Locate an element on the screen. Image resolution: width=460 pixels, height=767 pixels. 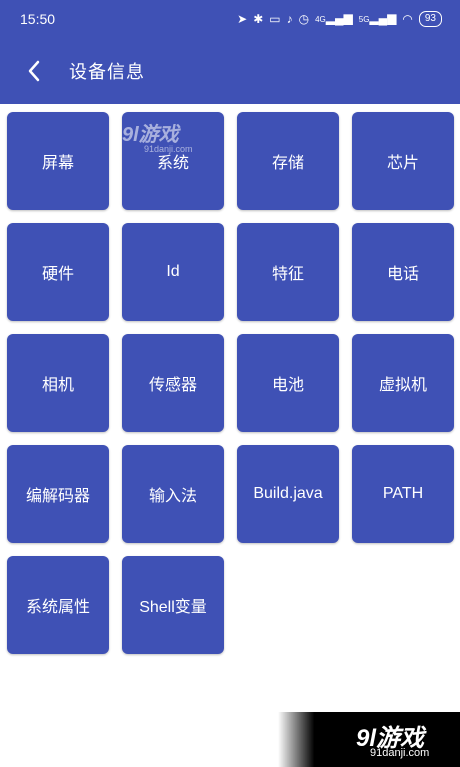
tile-sensors: 传感器 is located at coordinates (173, 383).